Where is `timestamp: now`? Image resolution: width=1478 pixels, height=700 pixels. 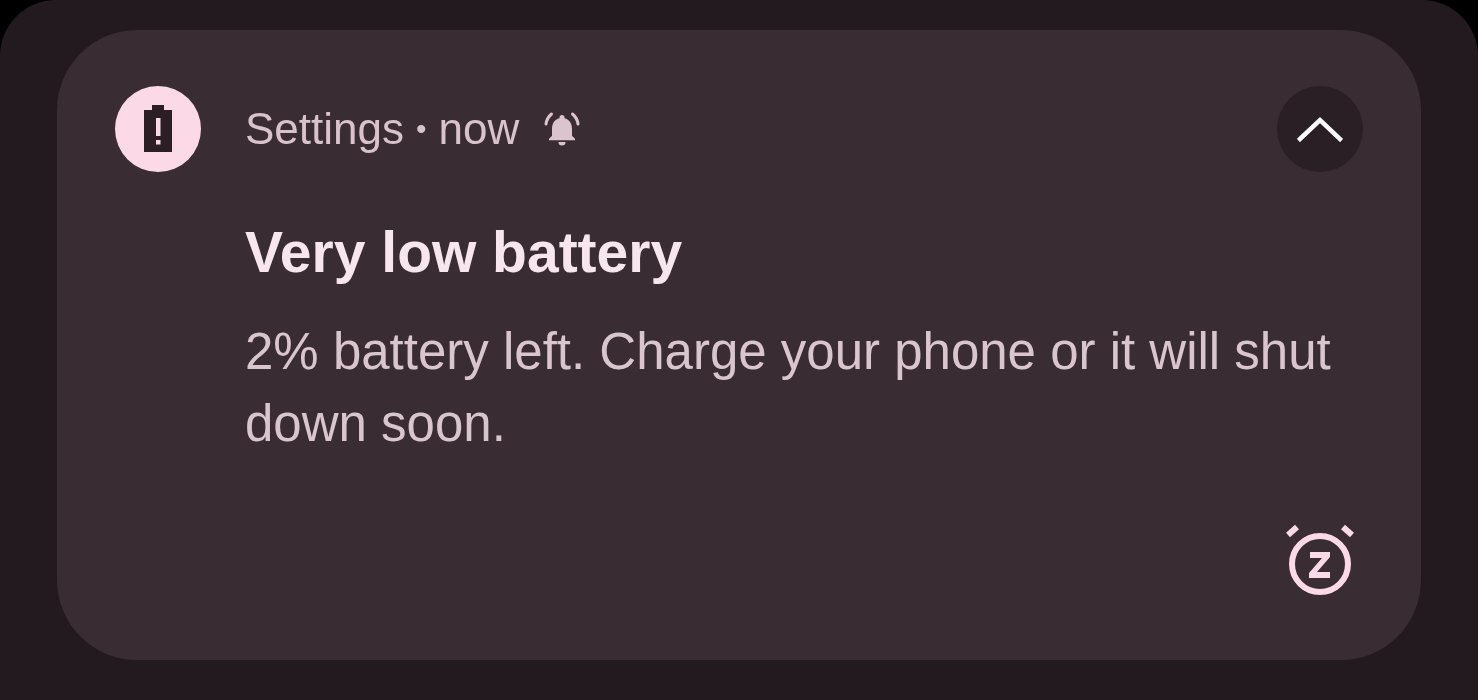 timestamp: now is located at coordinates (479, 129).